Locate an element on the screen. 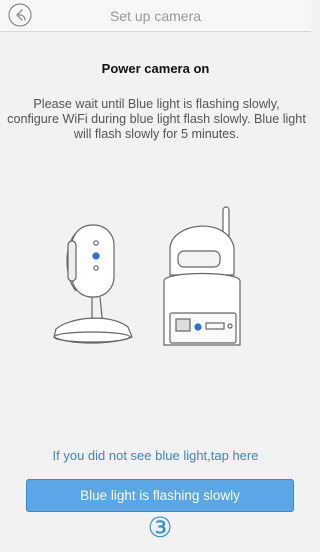 The width and height of the screenshot is (320, 552). section-title: Power camera on is located at coordinates (155, 68).